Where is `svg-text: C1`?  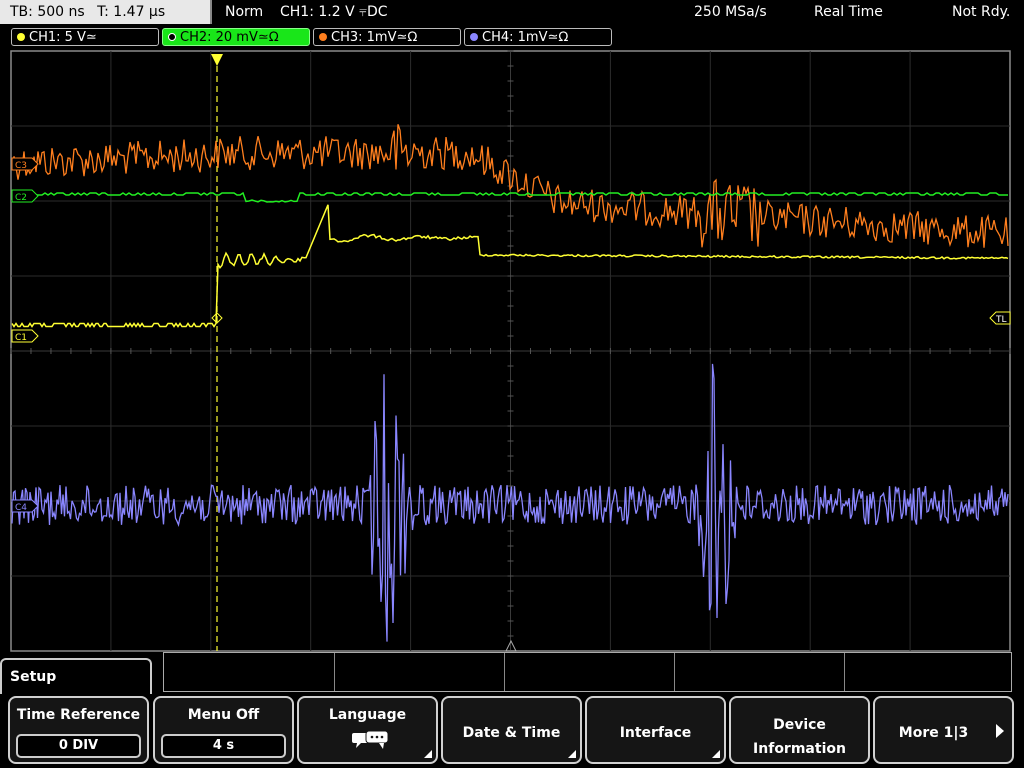 svg-text: C1 is located at coordinates (21, 338).